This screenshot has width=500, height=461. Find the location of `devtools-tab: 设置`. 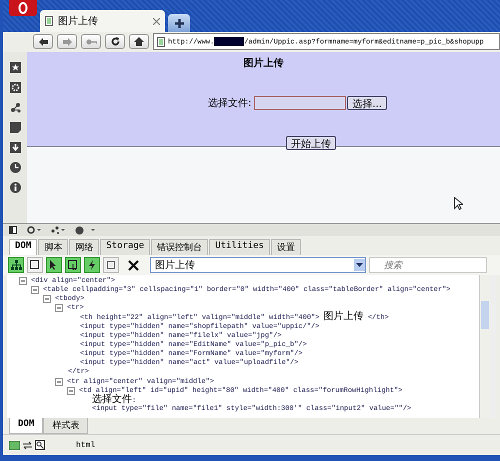

devtools-tab: 设置 is located at coordinates (285, 247).